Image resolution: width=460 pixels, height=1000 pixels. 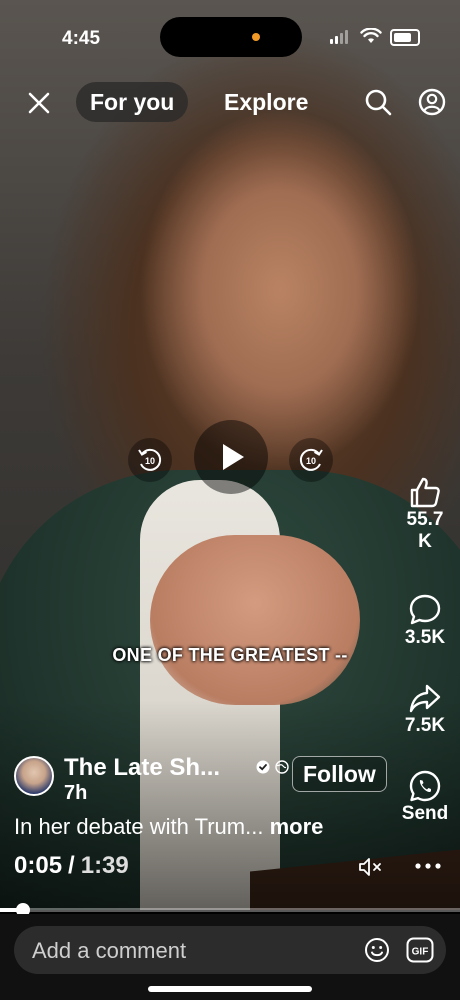 I want to click on cellular-signal-icon, so click(x=339, y=37).